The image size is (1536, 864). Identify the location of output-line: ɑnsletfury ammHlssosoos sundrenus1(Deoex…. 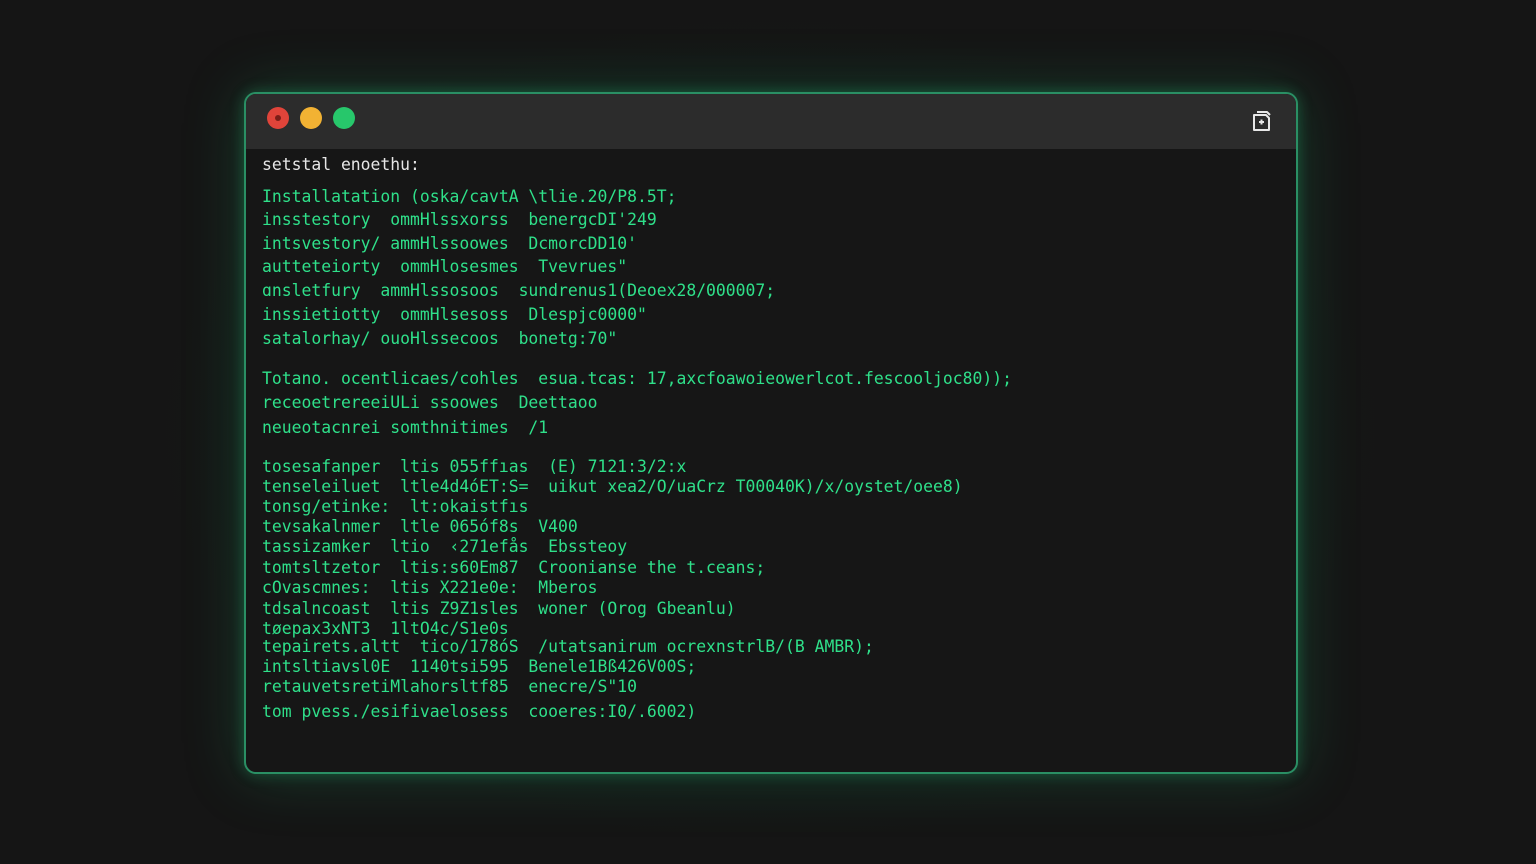
(519, 290).